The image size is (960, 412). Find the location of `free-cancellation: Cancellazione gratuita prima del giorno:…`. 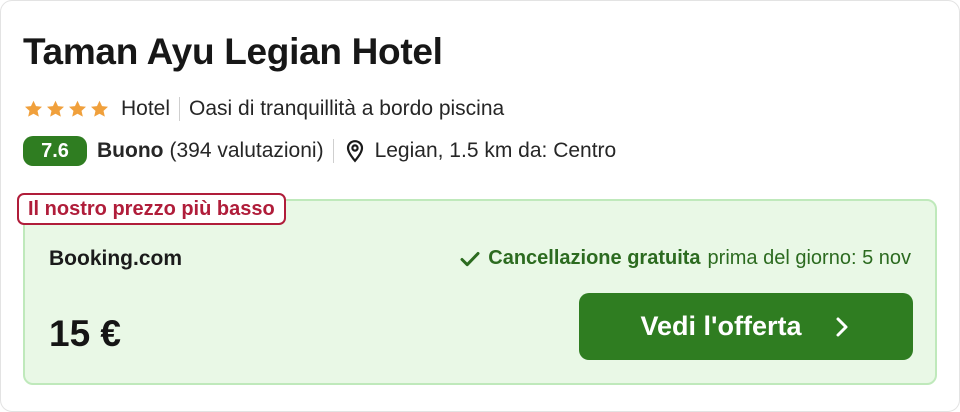

free-cancellation: Cancellazione gratuita prima del giorno:… is located at coordinates (685, 258).